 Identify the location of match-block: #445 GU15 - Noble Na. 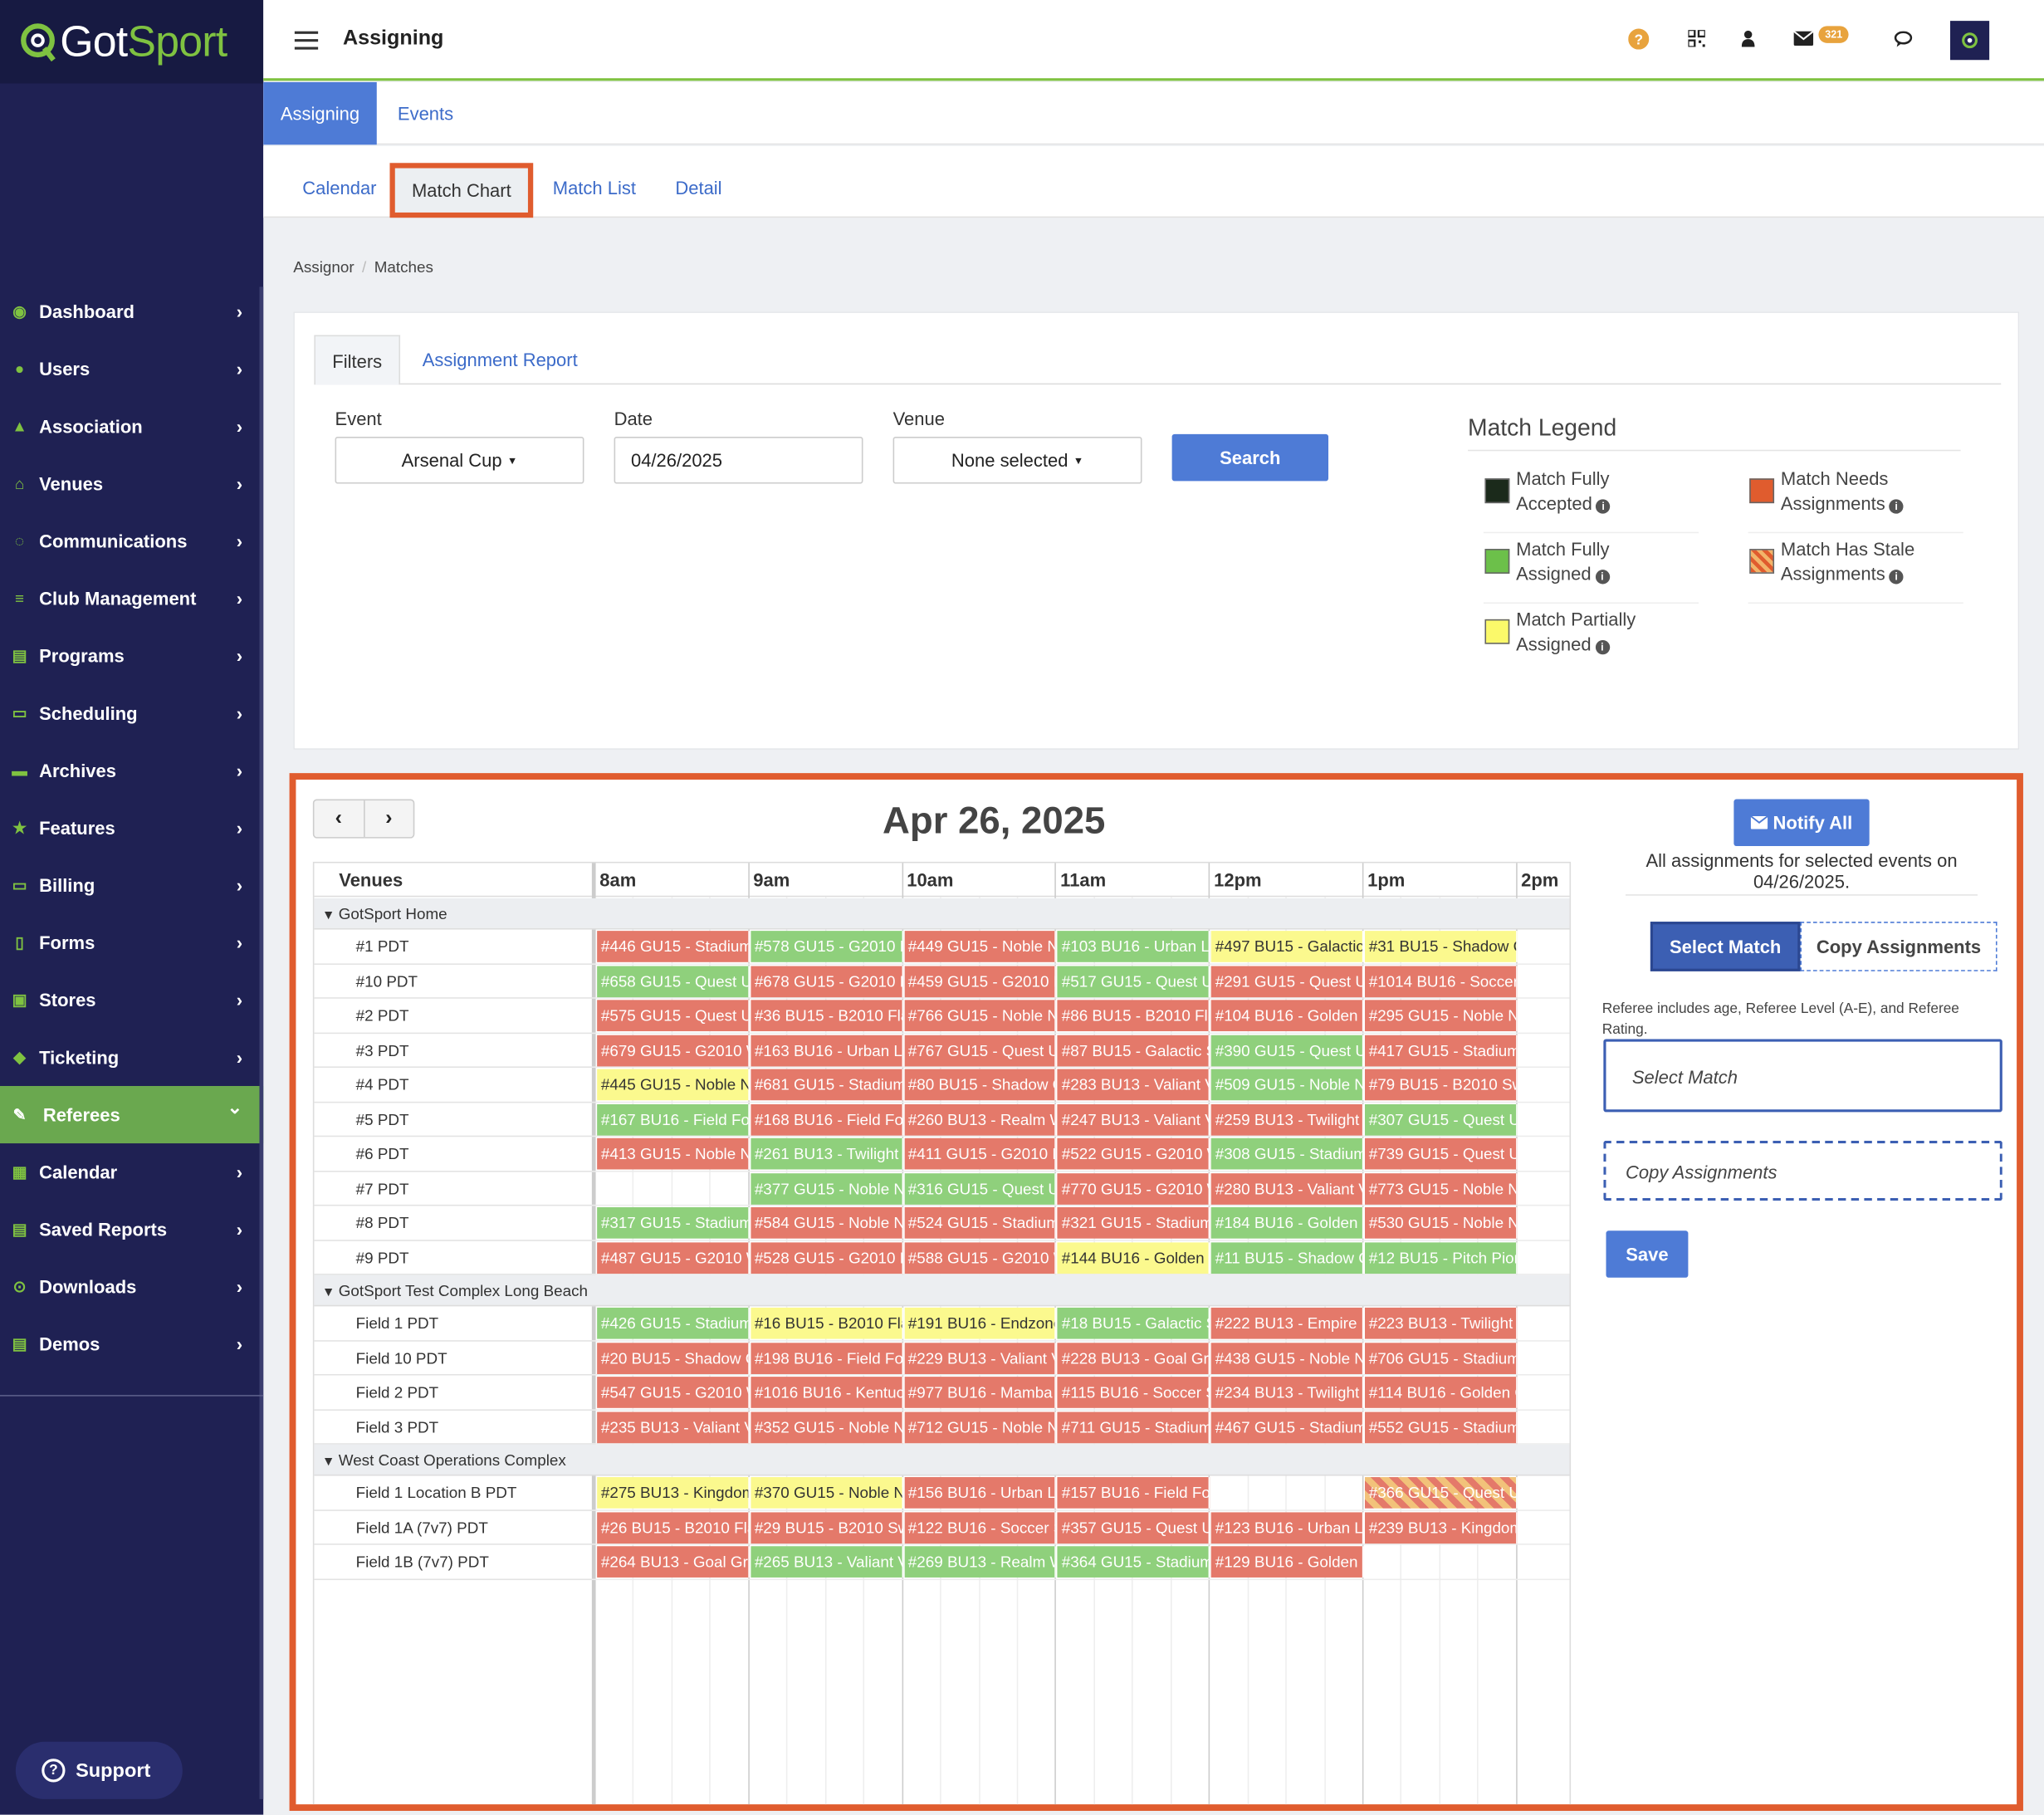
(673, 1085).